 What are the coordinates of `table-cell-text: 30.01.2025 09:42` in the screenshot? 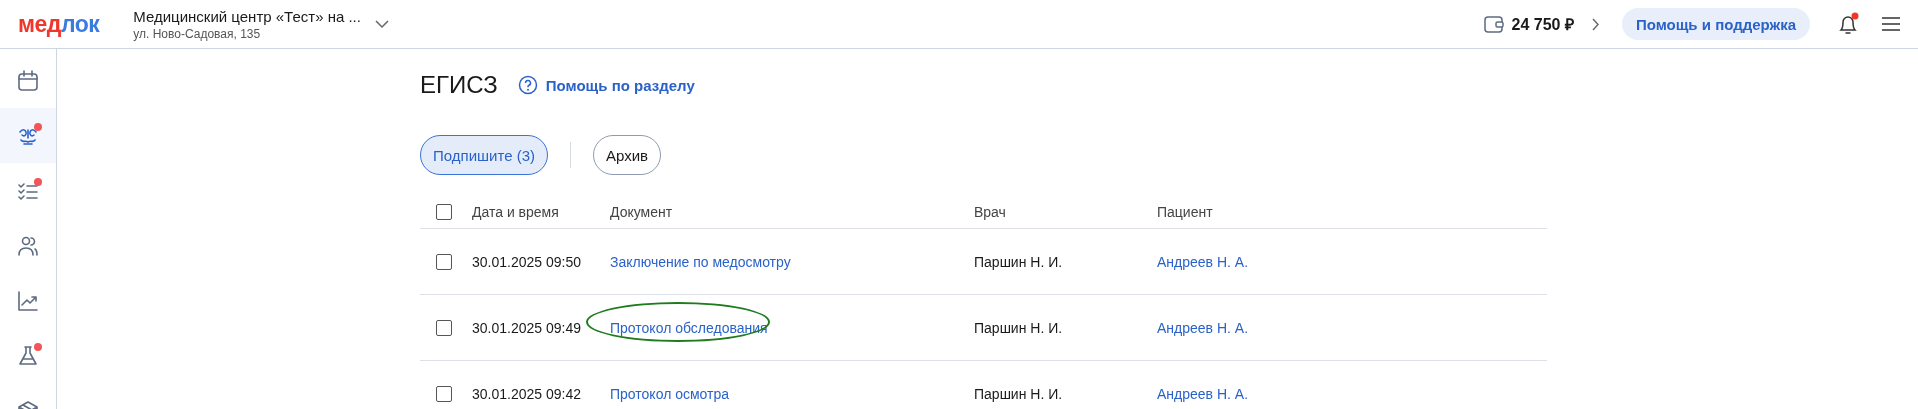 It's located at (527, 393).